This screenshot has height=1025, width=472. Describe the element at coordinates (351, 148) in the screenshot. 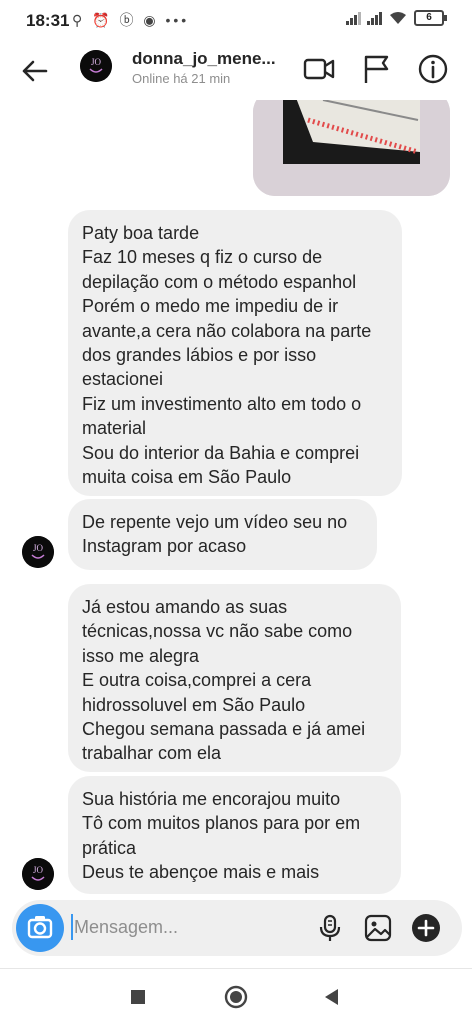

I see `shared-image` at that location.